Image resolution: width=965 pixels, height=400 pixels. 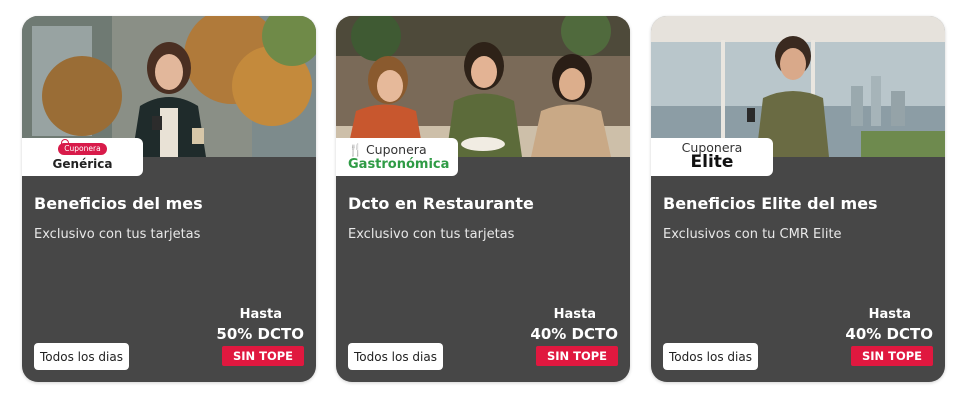 What do you see at coordinates (355, 149) in the screenshot?
I see `utensils-icon: 🍴` at bounding box center [355, 149].